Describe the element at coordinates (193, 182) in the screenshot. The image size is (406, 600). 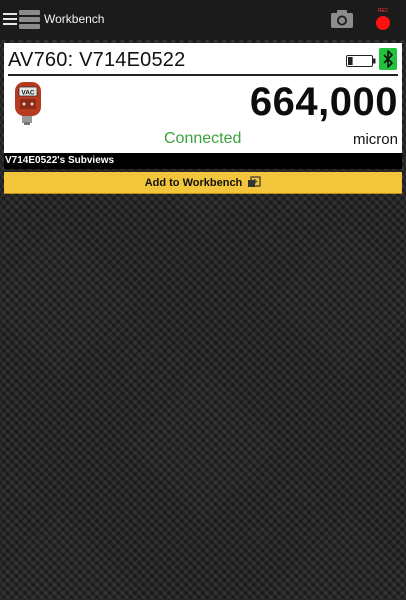
I see `add-to-workbench-label: Add to Workbench` at that location.